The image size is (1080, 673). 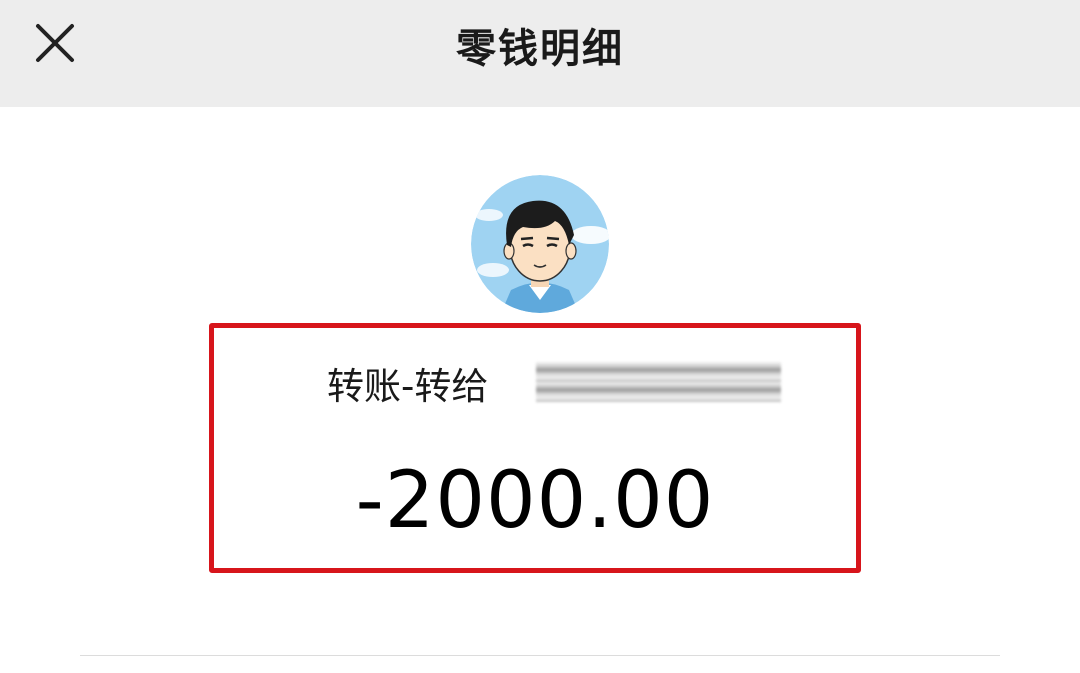 What do you see at coordinates (540, 655) in the screenshot?
I see `divider` at bounding box center [540, 655].